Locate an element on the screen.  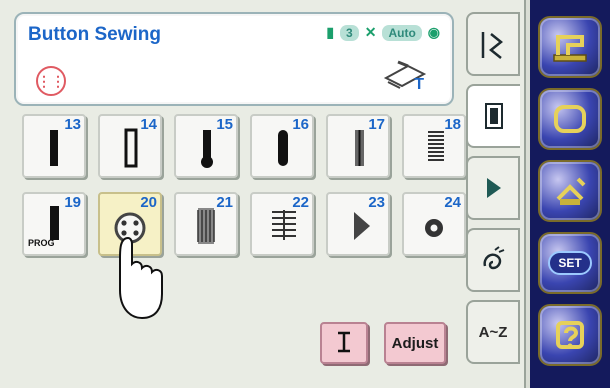
adjust-label: Adjust is located at coordinates (415, 343).